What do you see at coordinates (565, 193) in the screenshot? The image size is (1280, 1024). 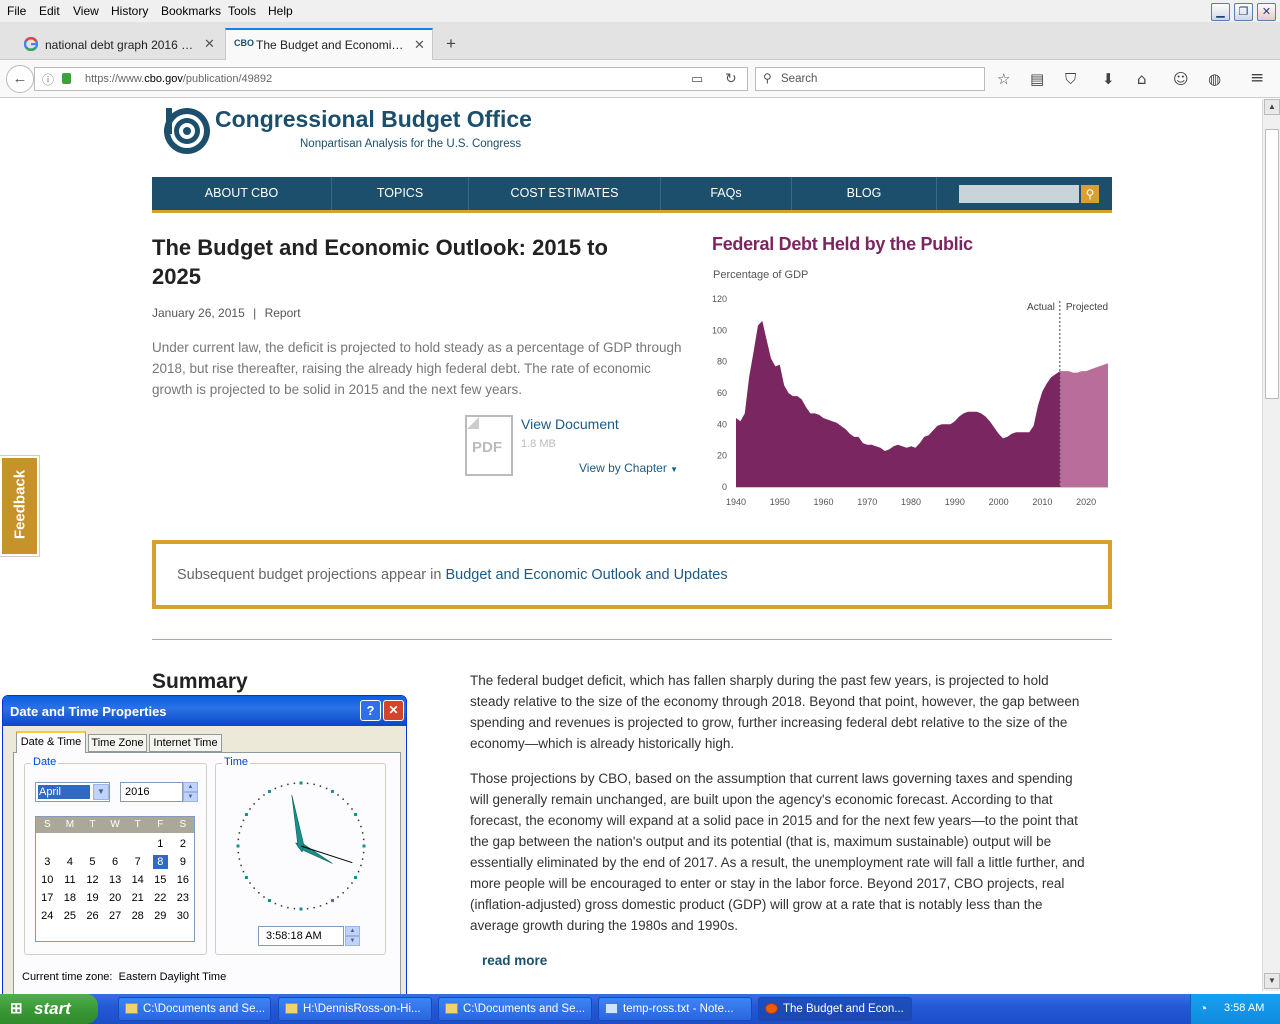 I see `nav-cost-estimates: COST ESTIMATES` at bounding box center [565, 193].